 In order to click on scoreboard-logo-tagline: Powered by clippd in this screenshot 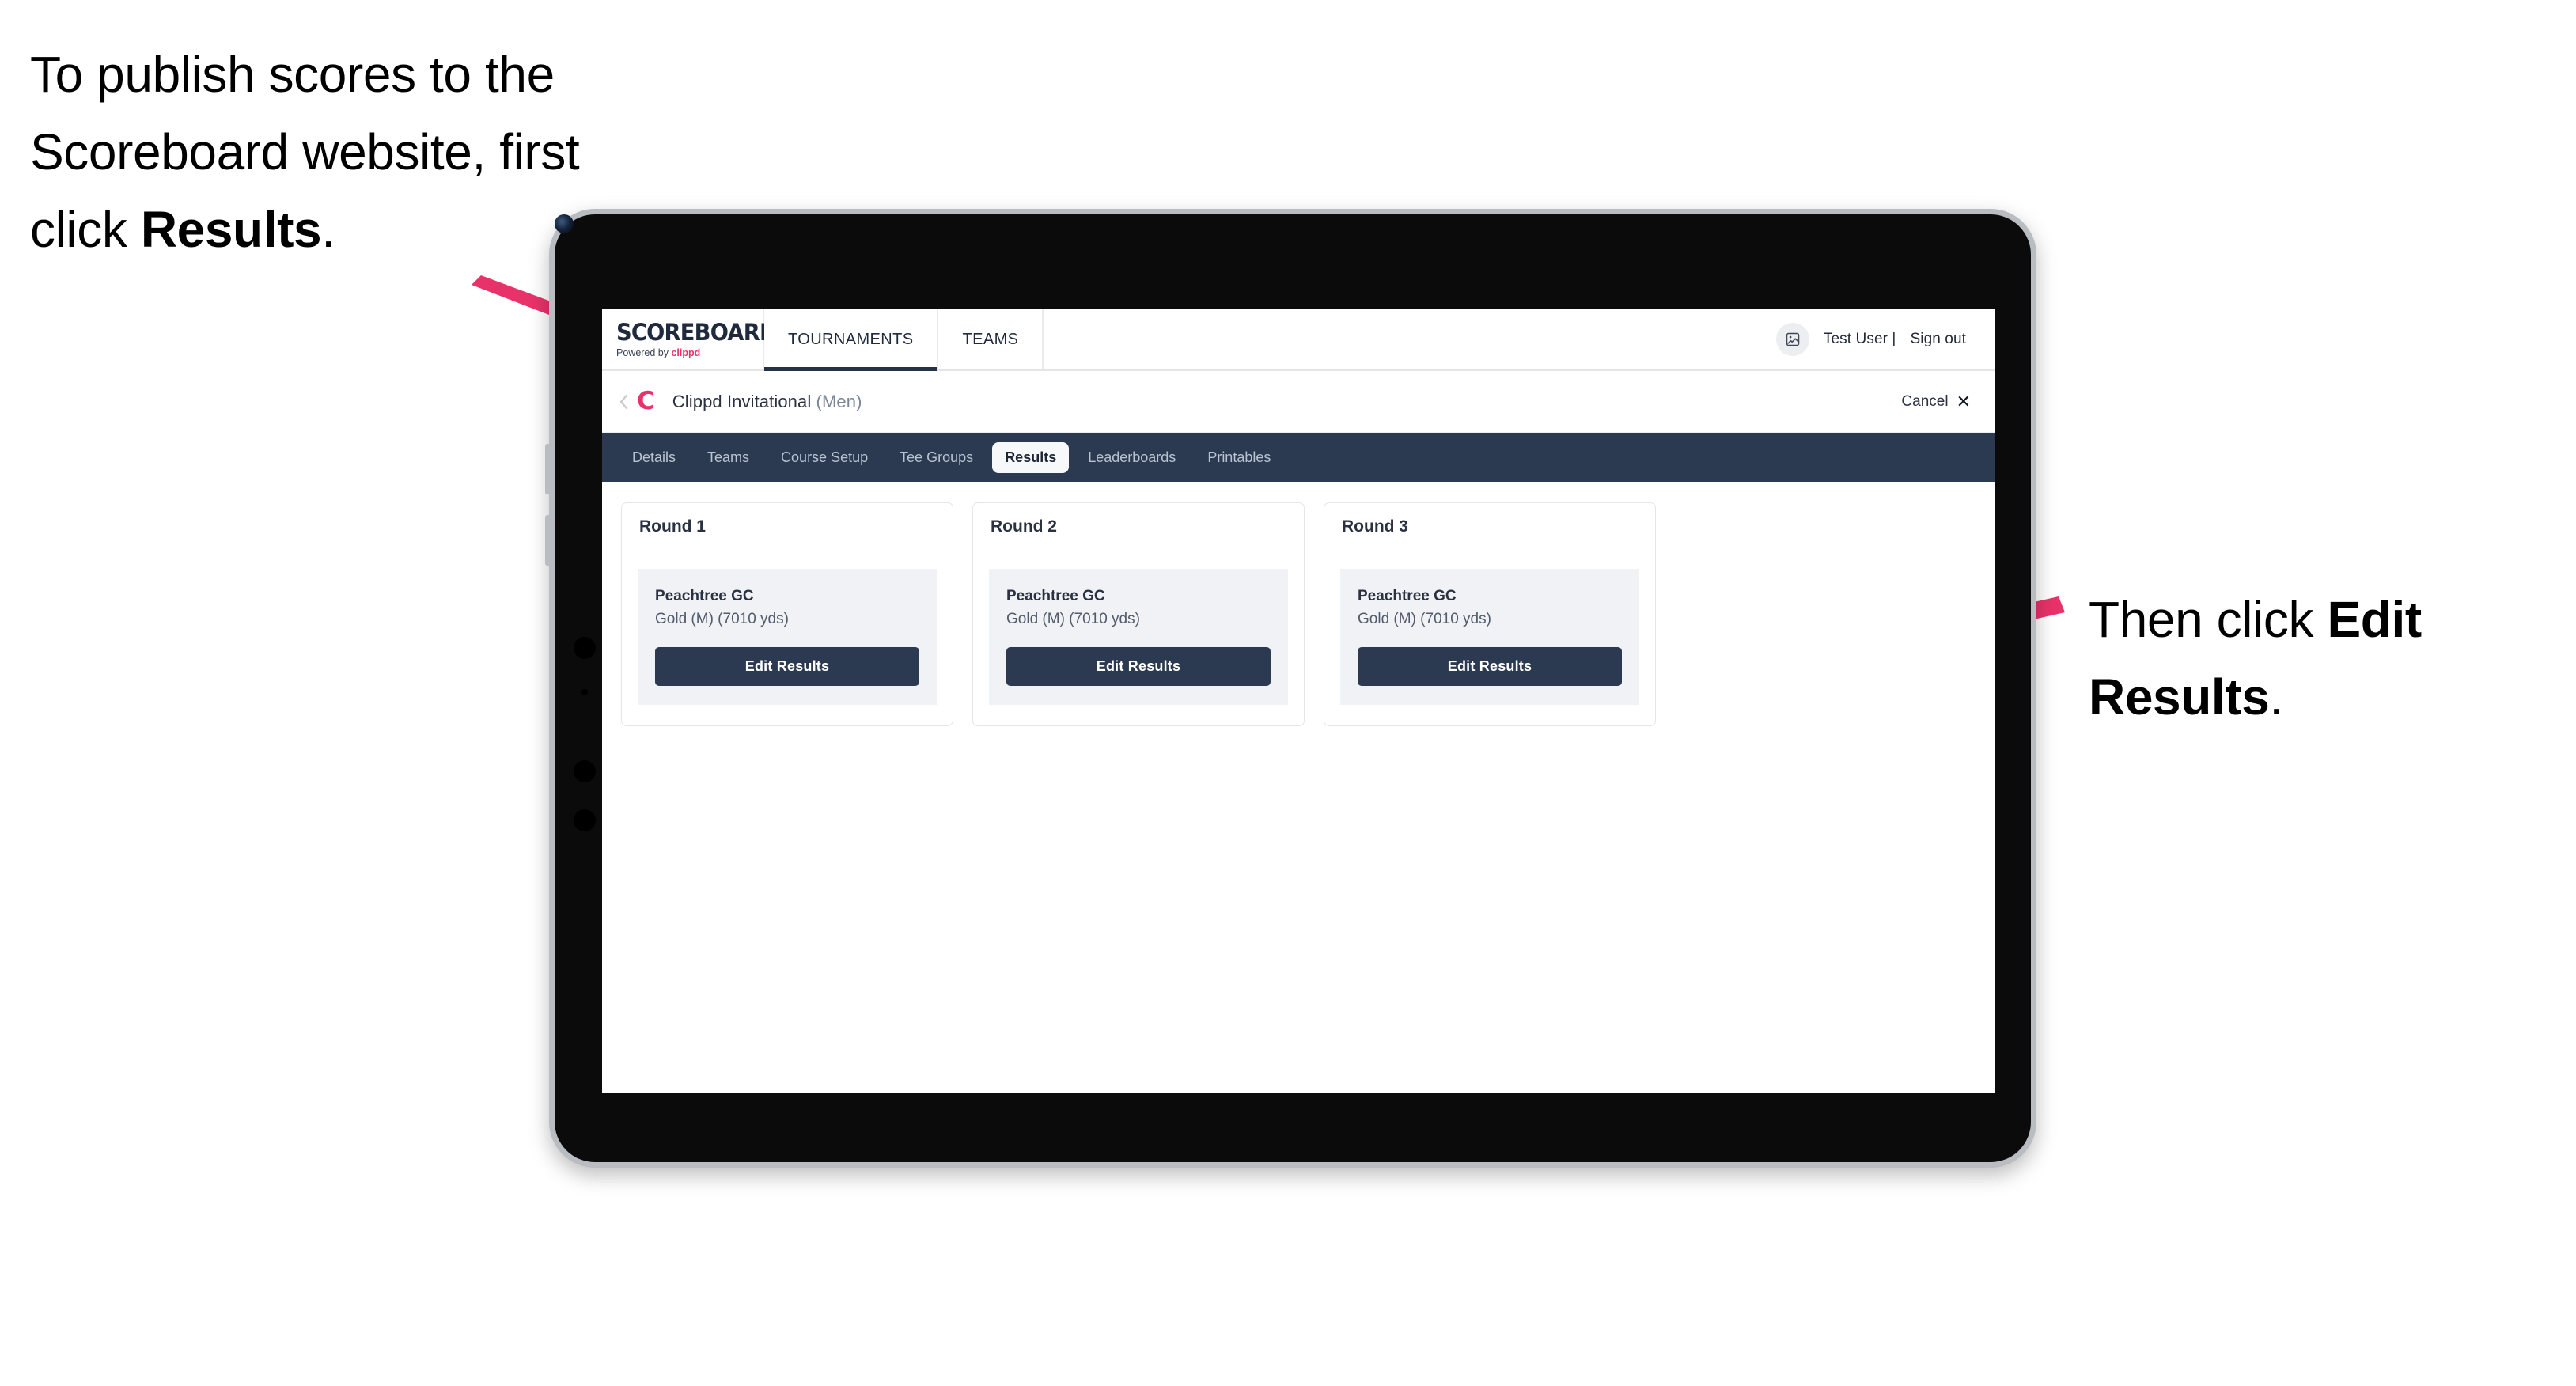, I will do `click(689, 353)`.